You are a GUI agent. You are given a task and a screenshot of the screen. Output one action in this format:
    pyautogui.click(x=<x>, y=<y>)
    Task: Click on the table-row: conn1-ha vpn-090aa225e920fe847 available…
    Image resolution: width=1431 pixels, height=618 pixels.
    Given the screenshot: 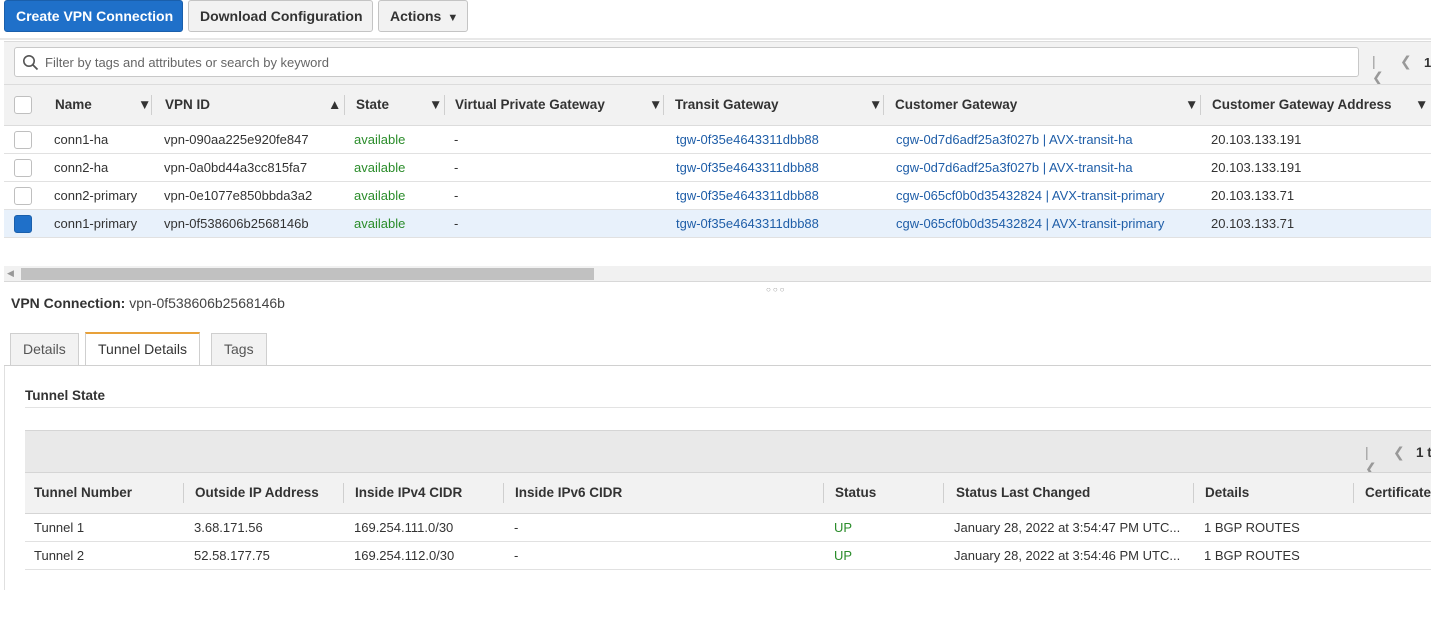 What is the action you would take?
    pyautogui.click(x=717, y=140)
    